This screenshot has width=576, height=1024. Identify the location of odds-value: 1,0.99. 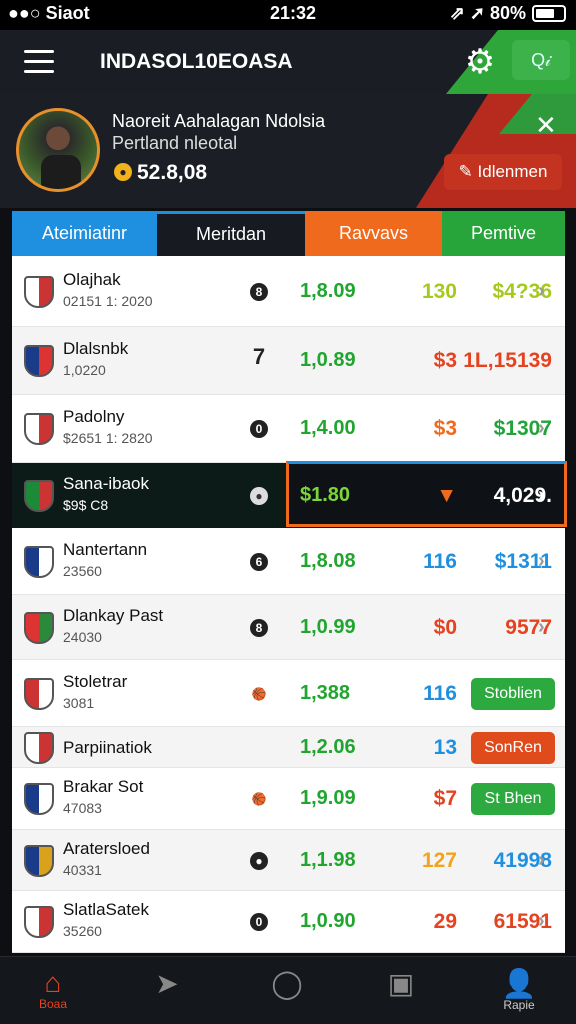
(328, 627).